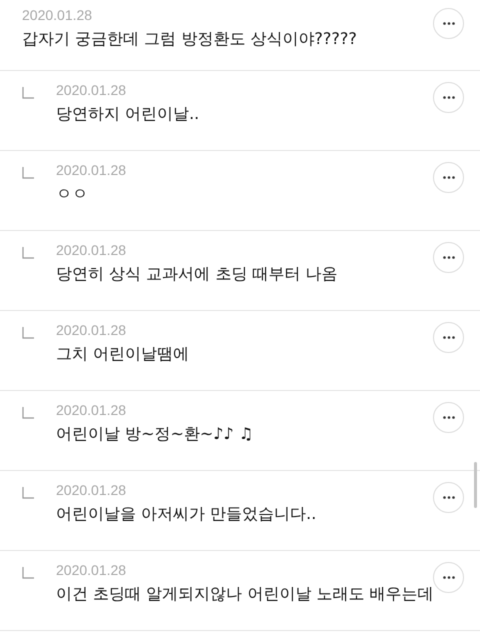  I want to click on comment-text: ㅇㅇ, so click(72, 194).